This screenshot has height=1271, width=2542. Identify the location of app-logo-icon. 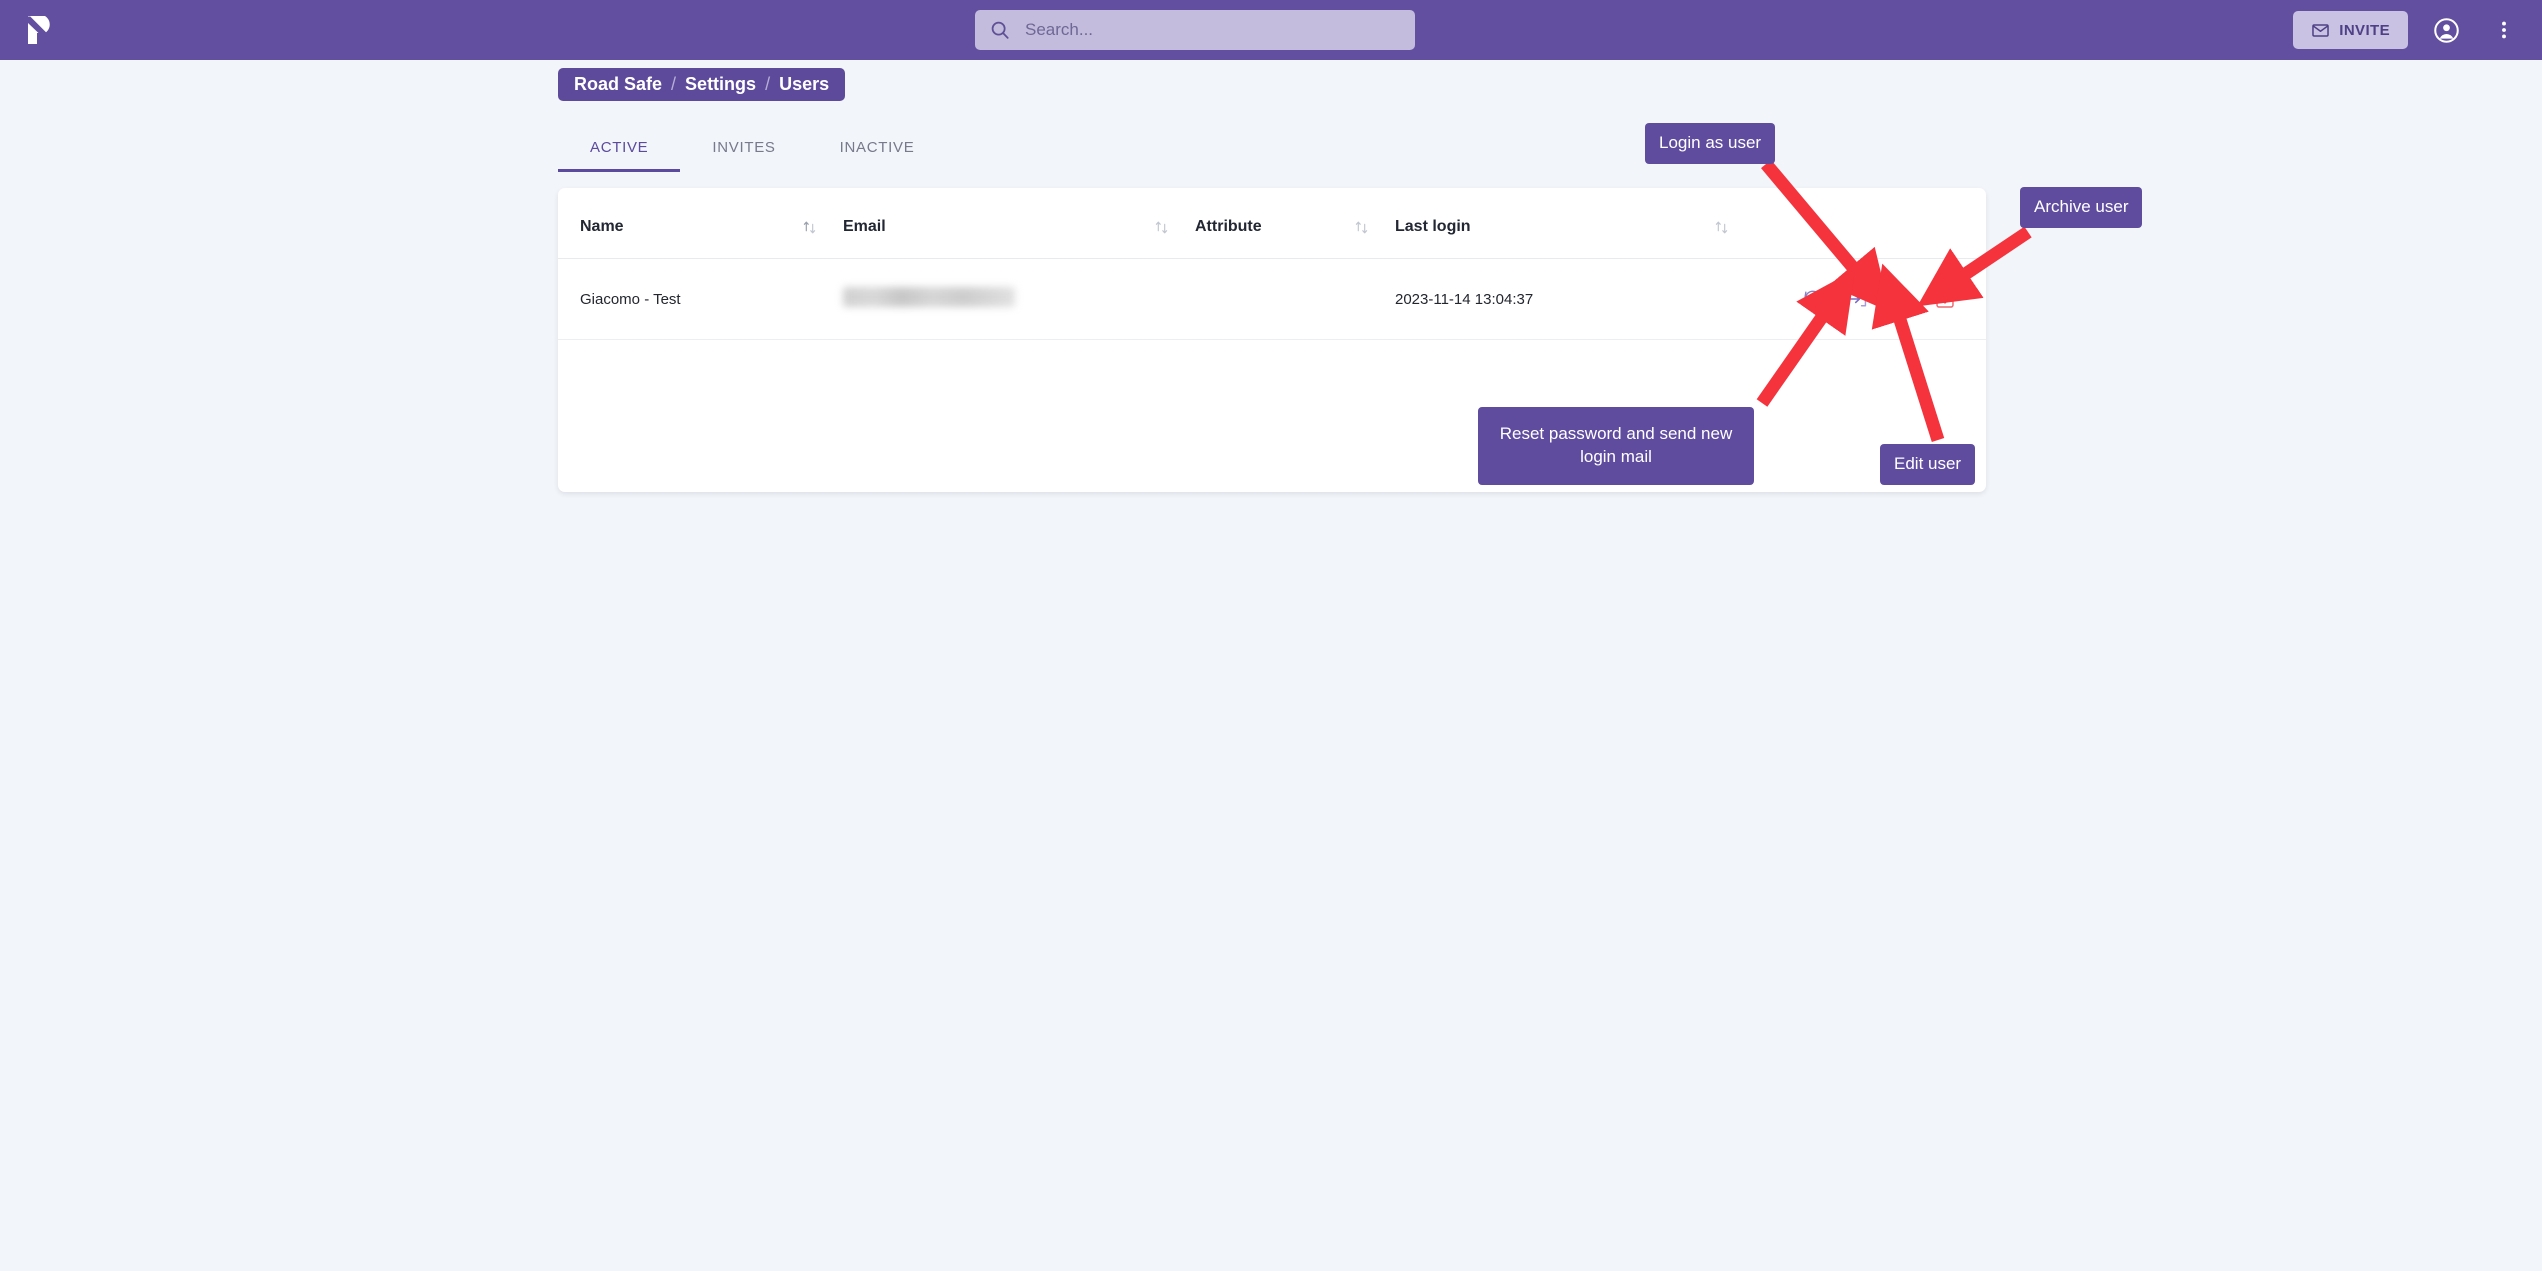
(42, 30).